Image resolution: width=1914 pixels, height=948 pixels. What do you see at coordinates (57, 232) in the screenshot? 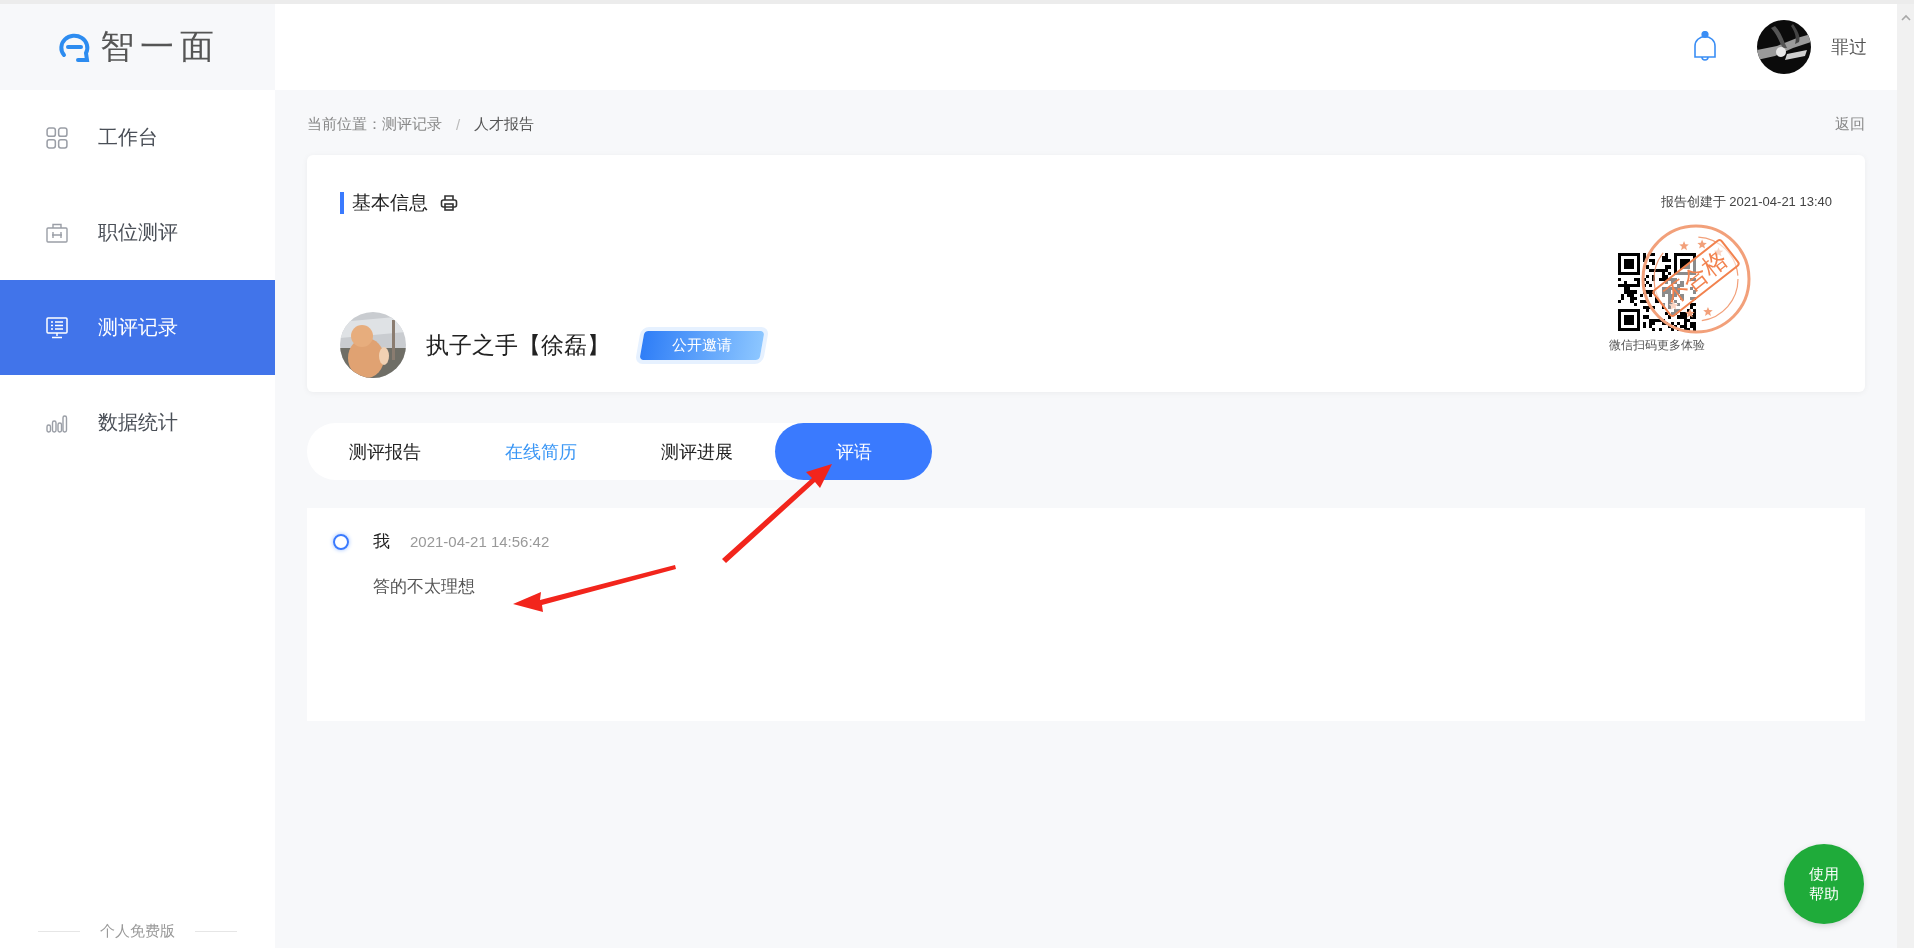
I see `briefcase-icon` at bounding box center [57, 232].